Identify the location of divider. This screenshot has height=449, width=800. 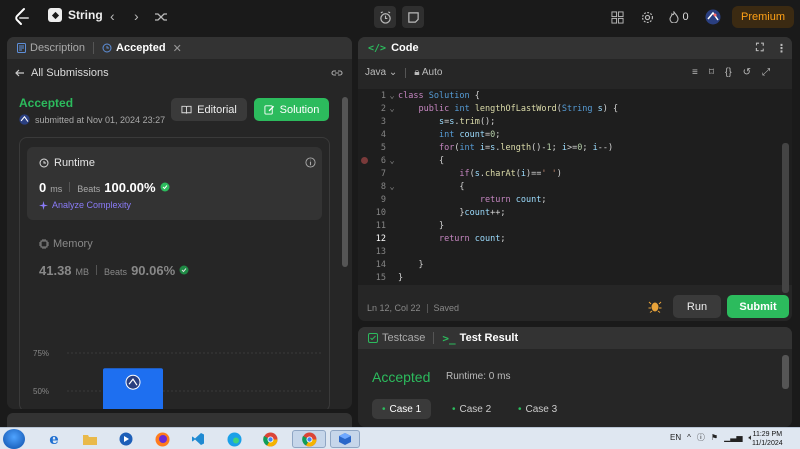
(427, 308).